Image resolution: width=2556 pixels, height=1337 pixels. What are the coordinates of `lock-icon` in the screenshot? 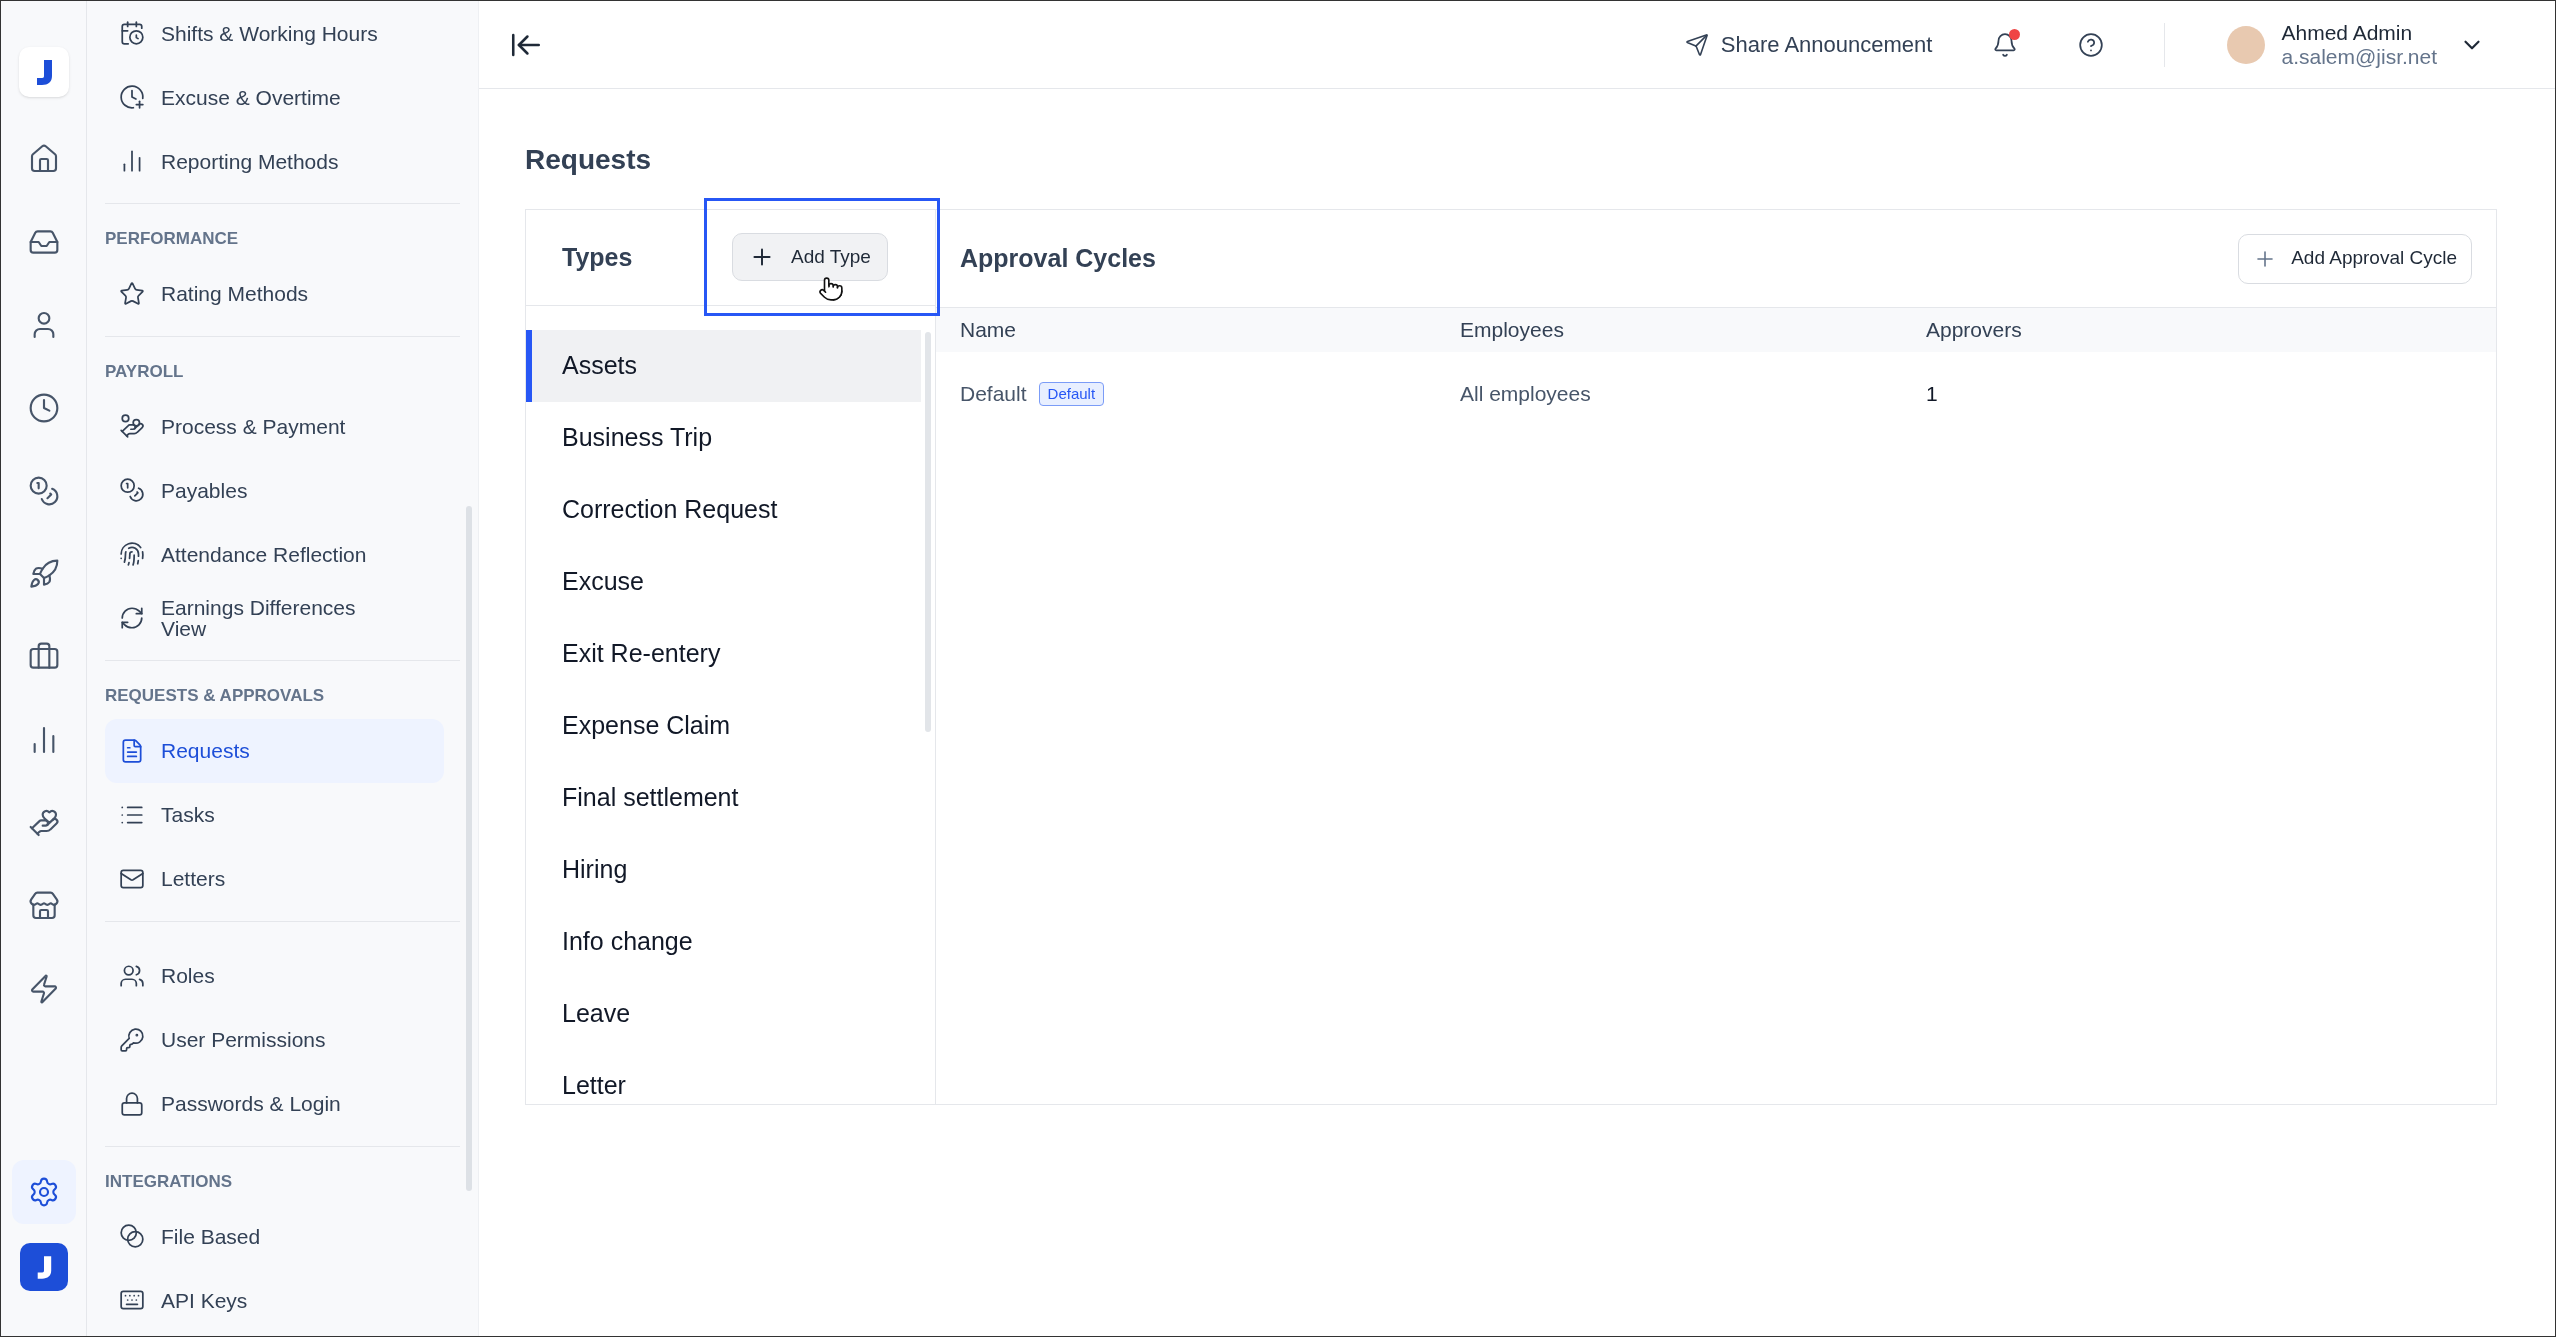 It's located at (132, 1103).